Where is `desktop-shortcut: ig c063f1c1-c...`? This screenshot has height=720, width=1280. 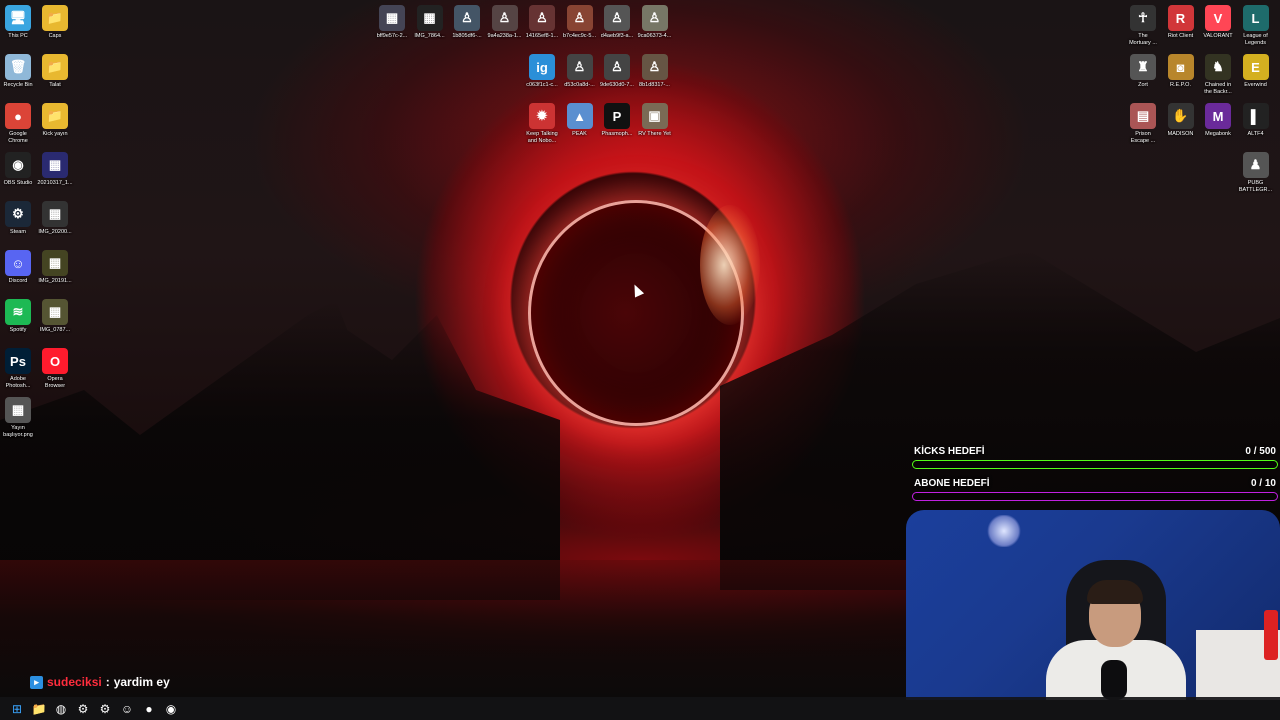 desktop-shortcut: ig c063f1c1-c... is located at coordinates (542, 70).